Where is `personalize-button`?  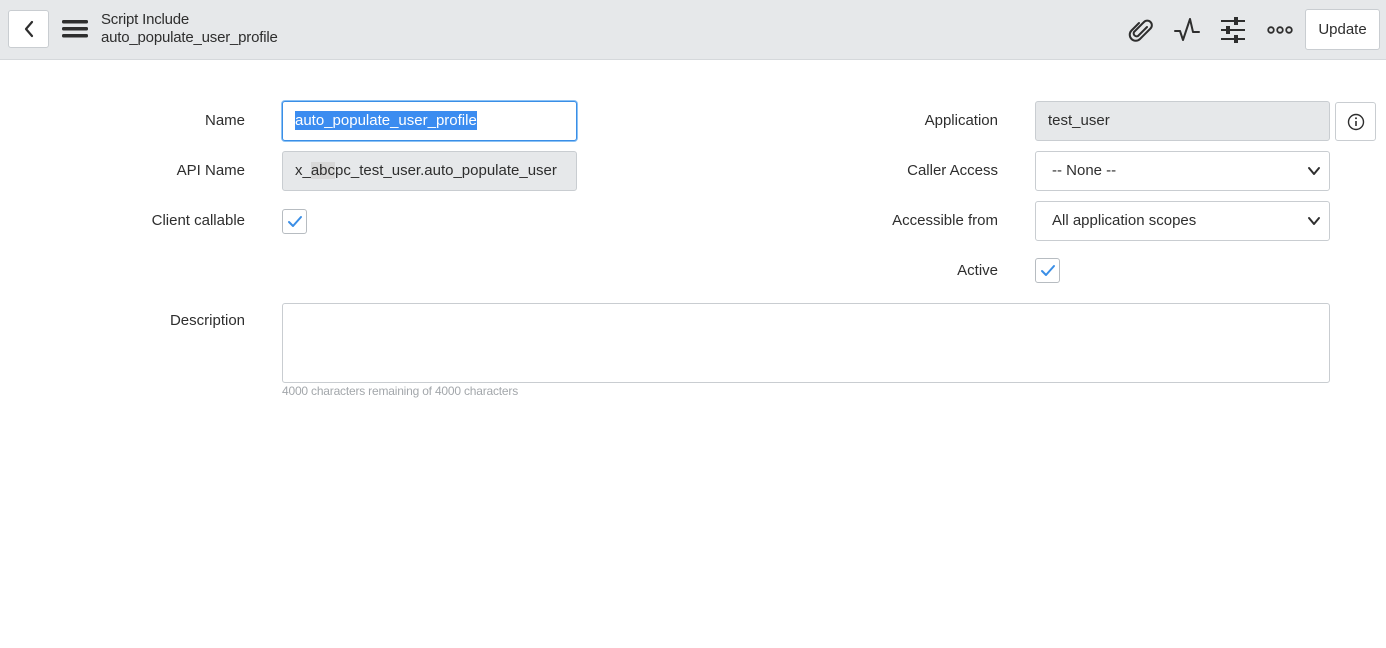
personalize-button is located at coordinates (1233, 30).